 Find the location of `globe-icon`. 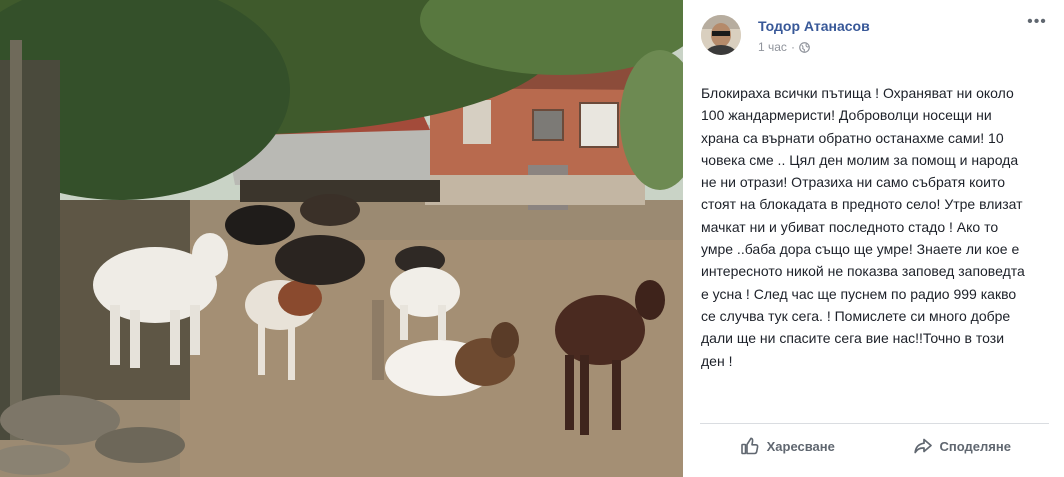

globe-icon is located at coordinates (804, 47).